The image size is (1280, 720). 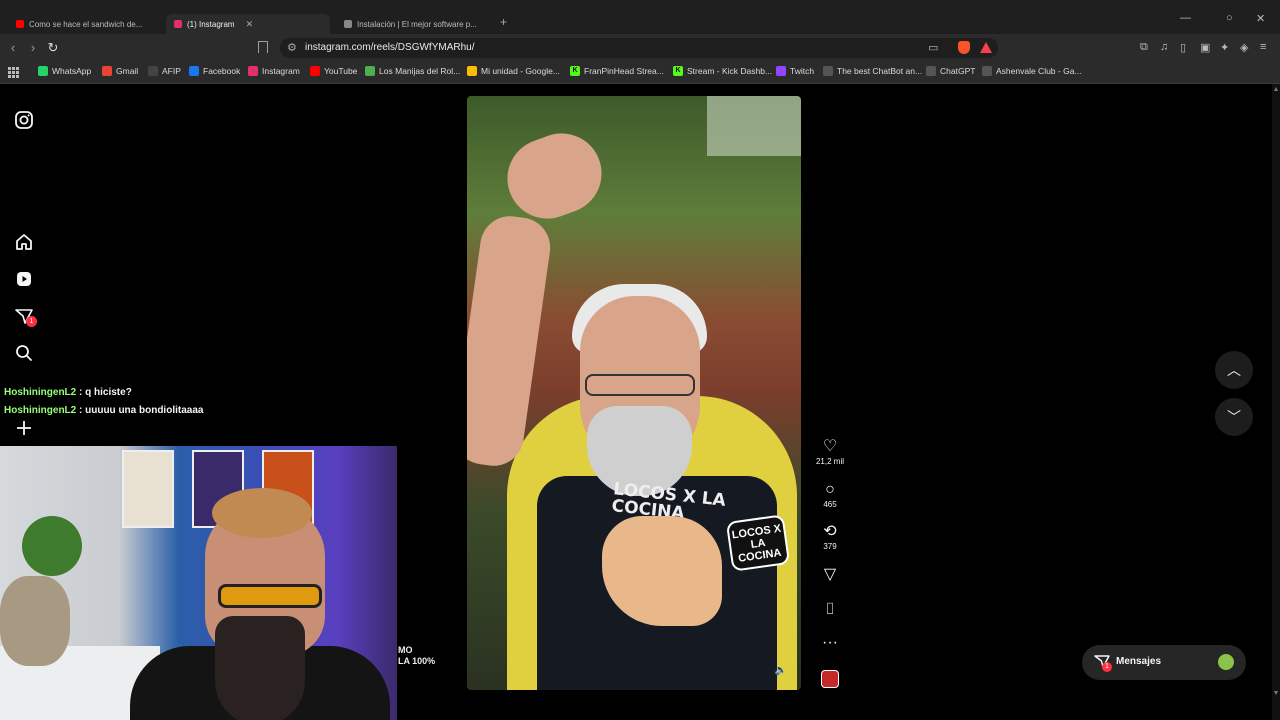 I want to click on address-bar: ⚙ instagram.com/reels/DSGWfYMARhu/, so click(x=639, y=48).